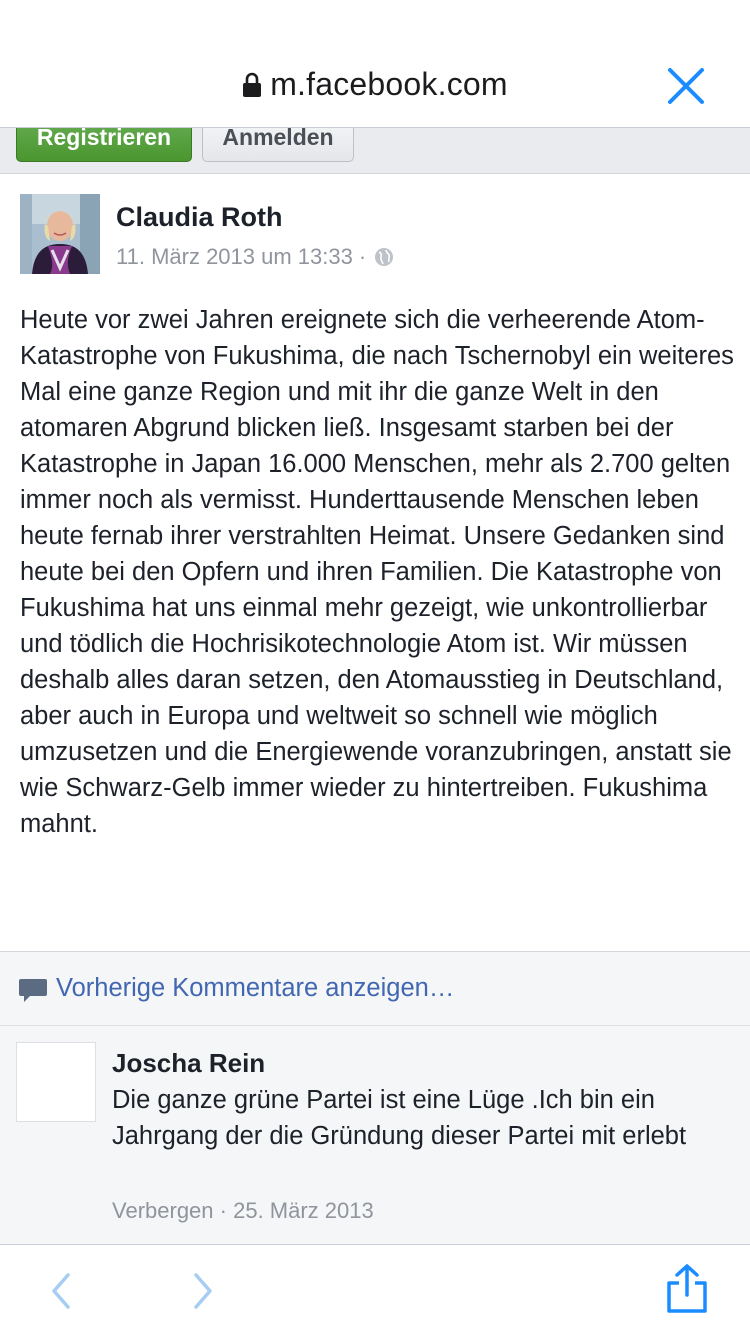 Image resolution: width=750 pixels, height=1334 pixels. What do you see at coordinates (203, 1291) in the screenshot?
I see `chevron-right-icon` at bounding box center [203, 1291].